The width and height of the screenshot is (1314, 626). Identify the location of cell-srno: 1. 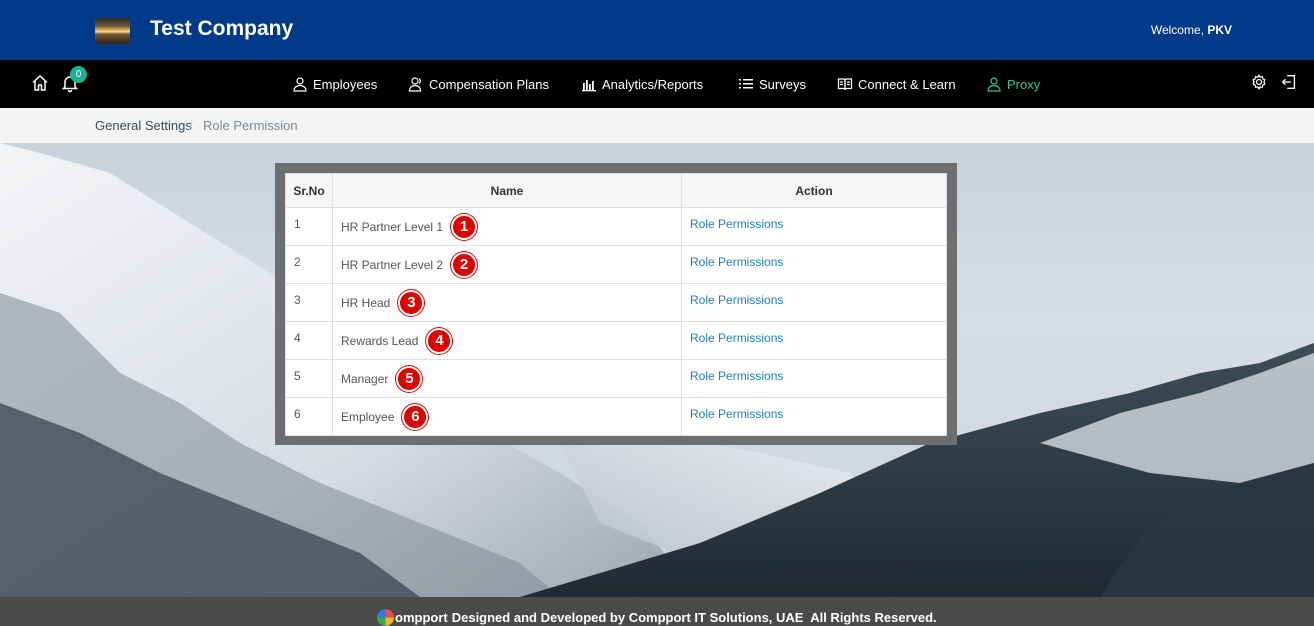
(309, 226).